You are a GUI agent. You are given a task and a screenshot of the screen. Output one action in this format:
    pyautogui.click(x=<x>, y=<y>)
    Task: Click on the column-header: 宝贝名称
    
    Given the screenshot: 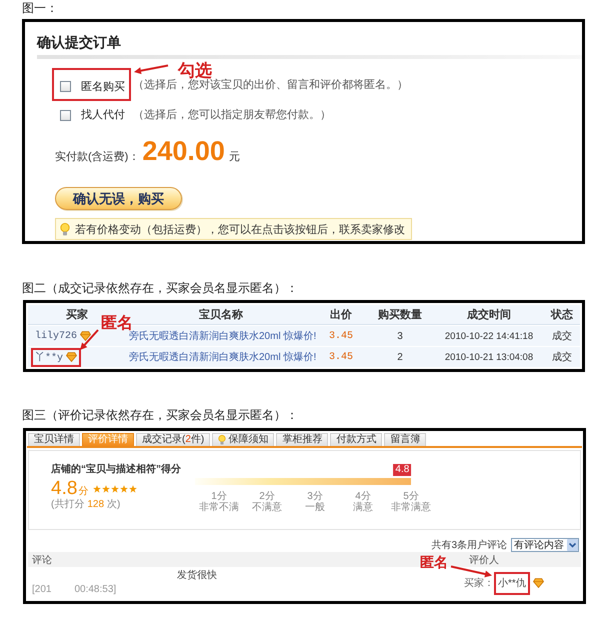 What is the action you would take?
    pyautogui.click(x=221, y=315)
    